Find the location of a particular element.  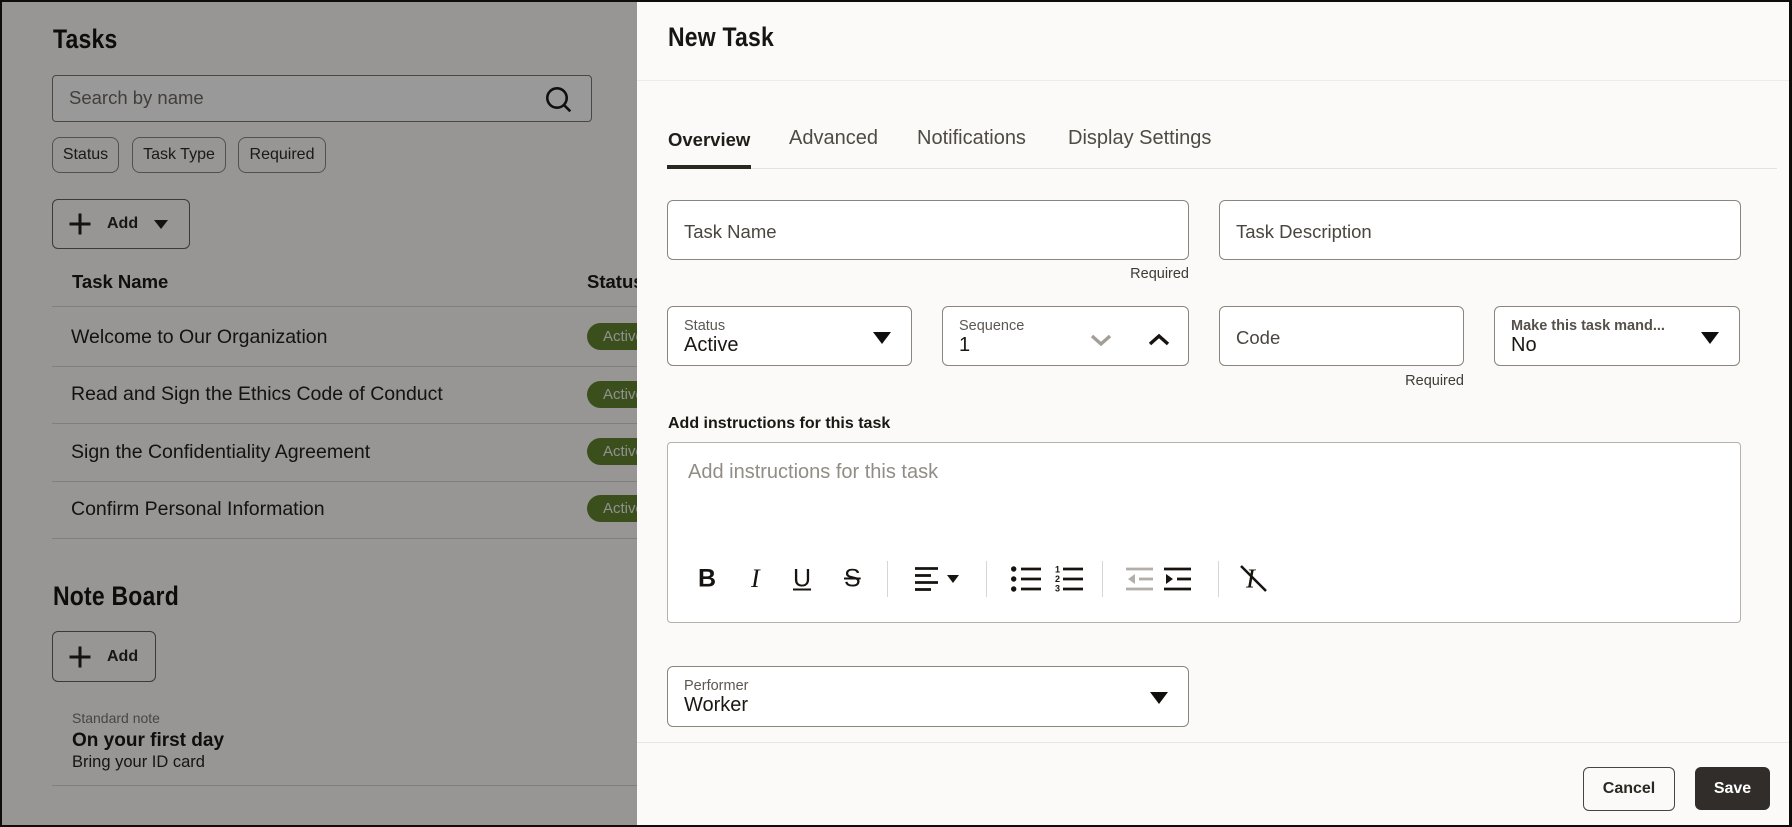

svg-text: 3 is located at coordinates (1057, 588).